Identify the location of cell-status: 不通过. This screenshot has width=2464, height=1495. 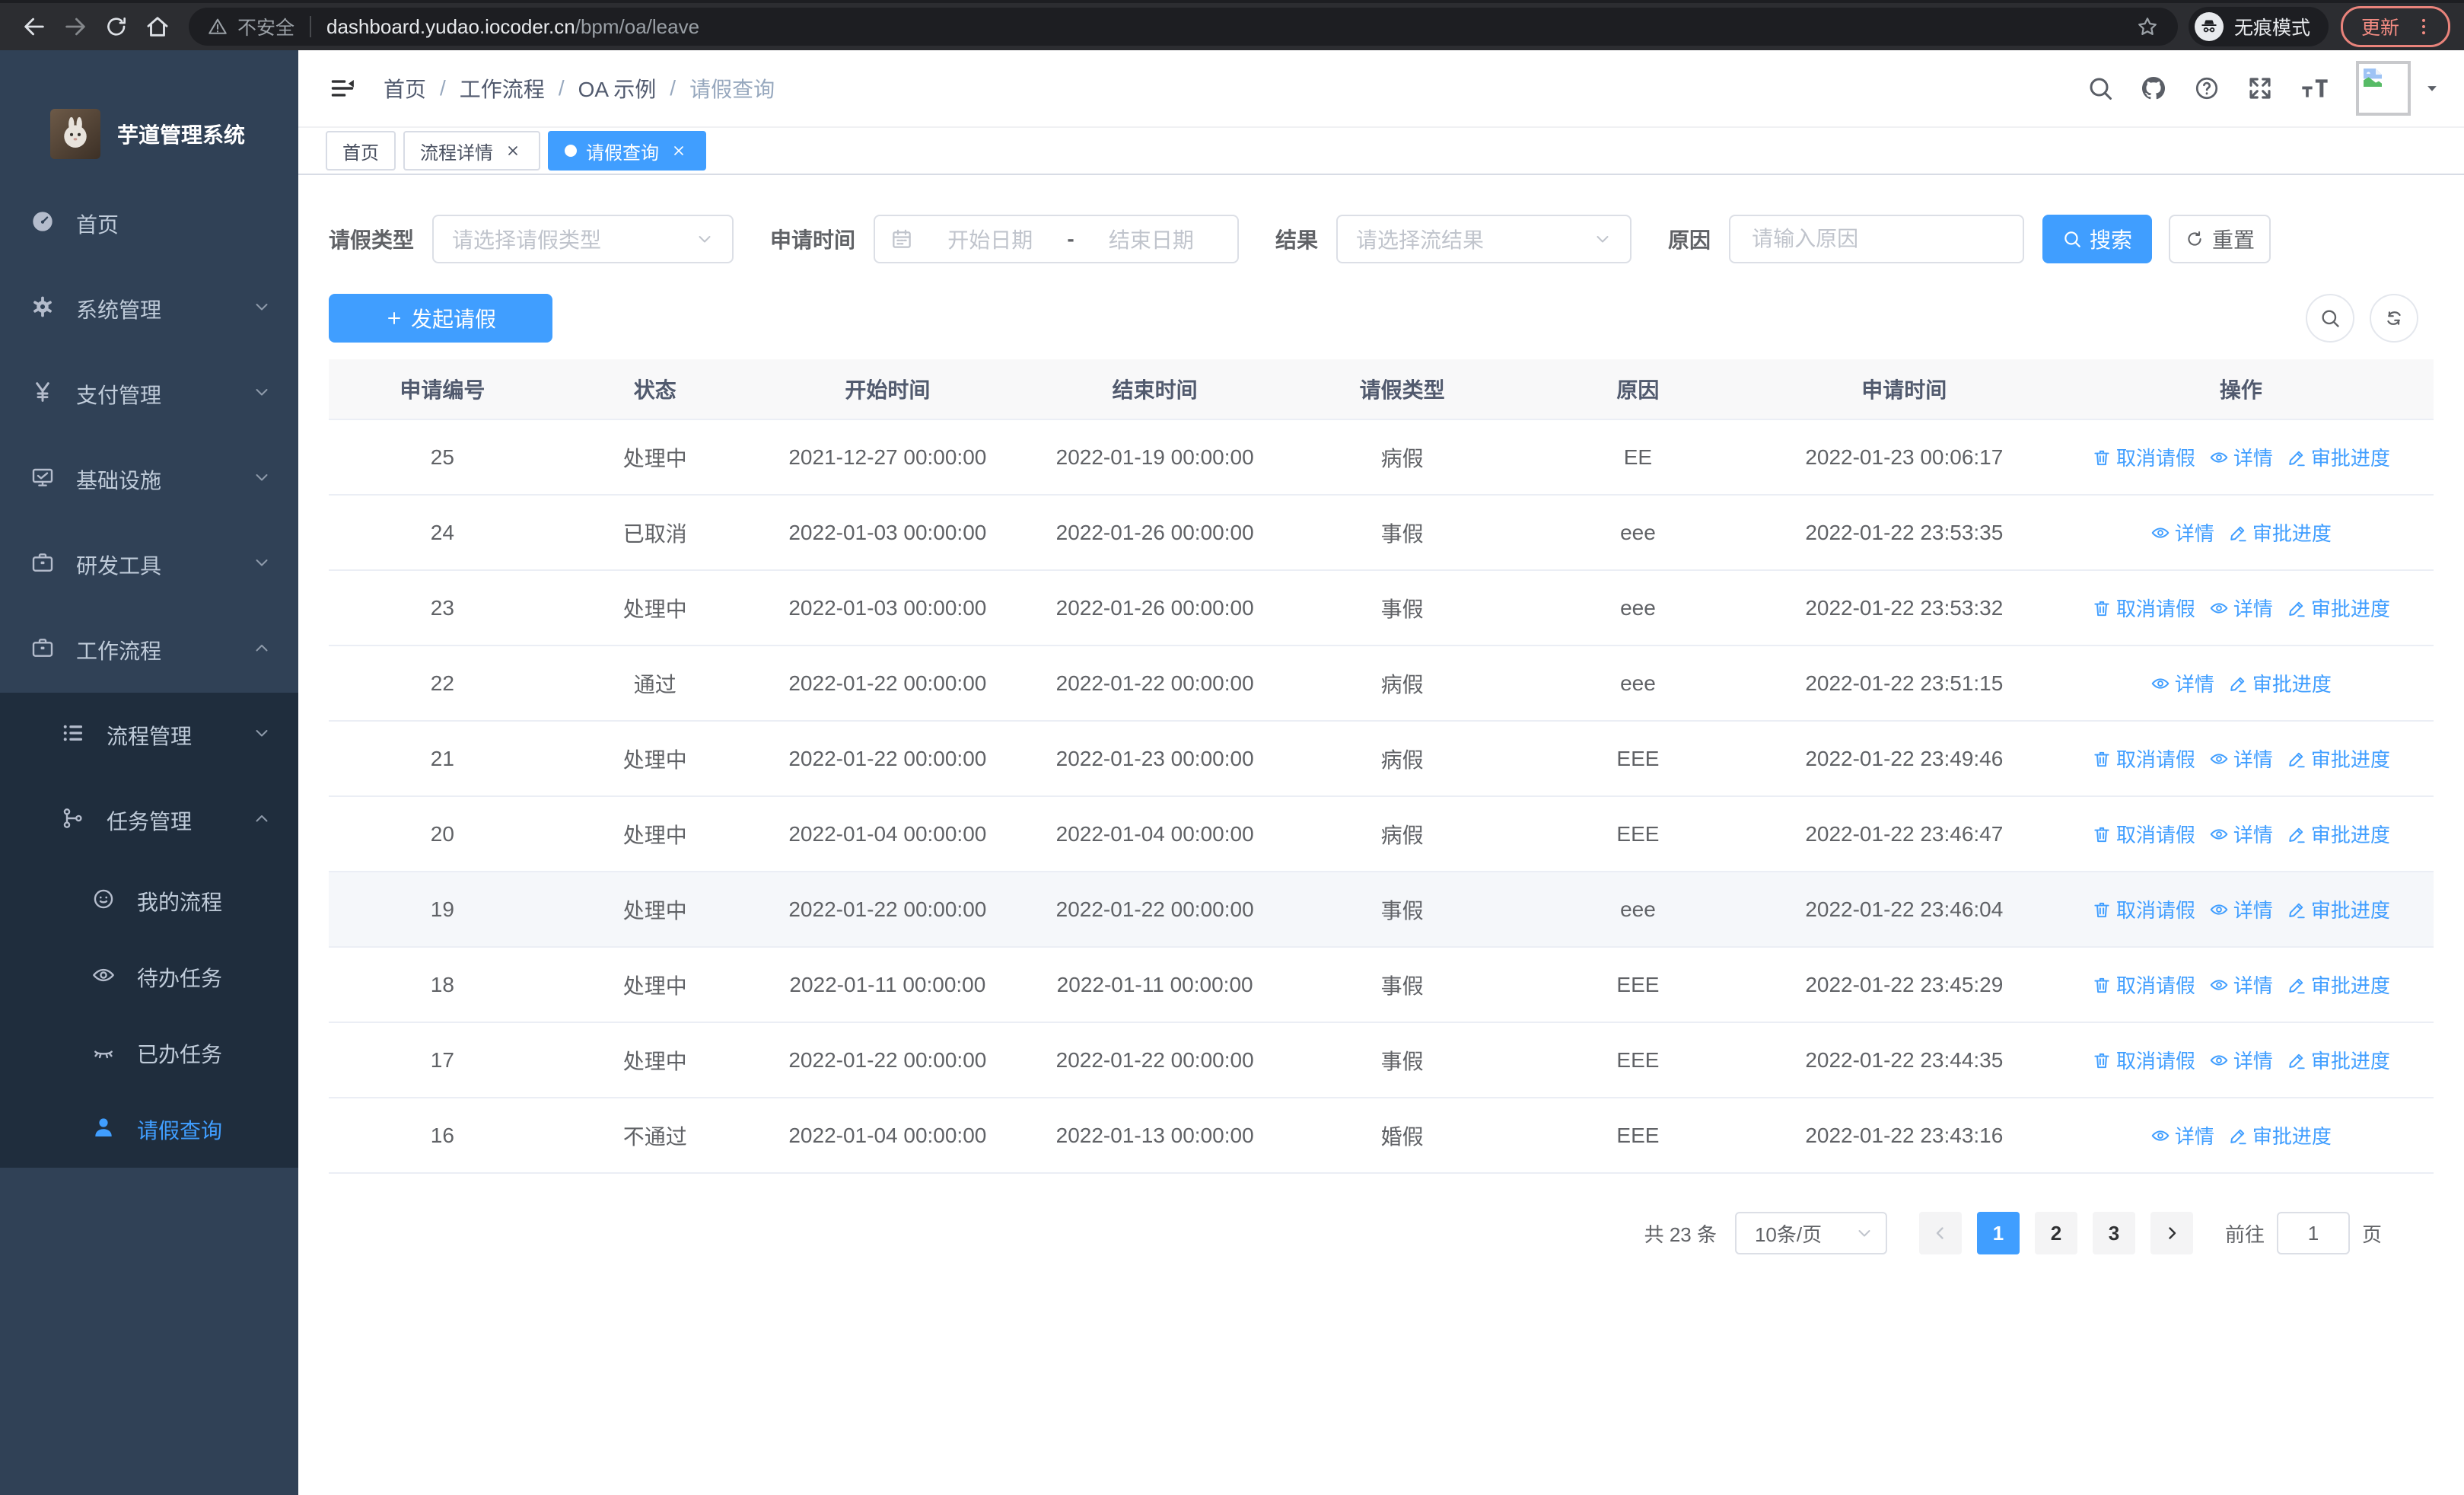
(654, 1136).